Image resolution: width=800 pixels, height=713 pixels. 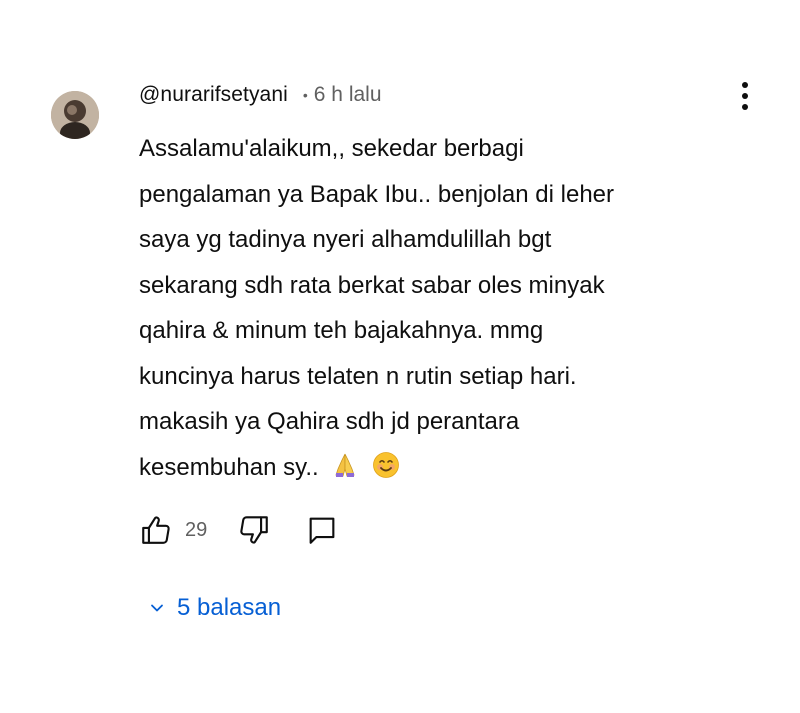 What do you see at coordinates (229, 607) in the screenshot?
I see `replies-count-label: 5 balasan` at bounding box center [229, 607].